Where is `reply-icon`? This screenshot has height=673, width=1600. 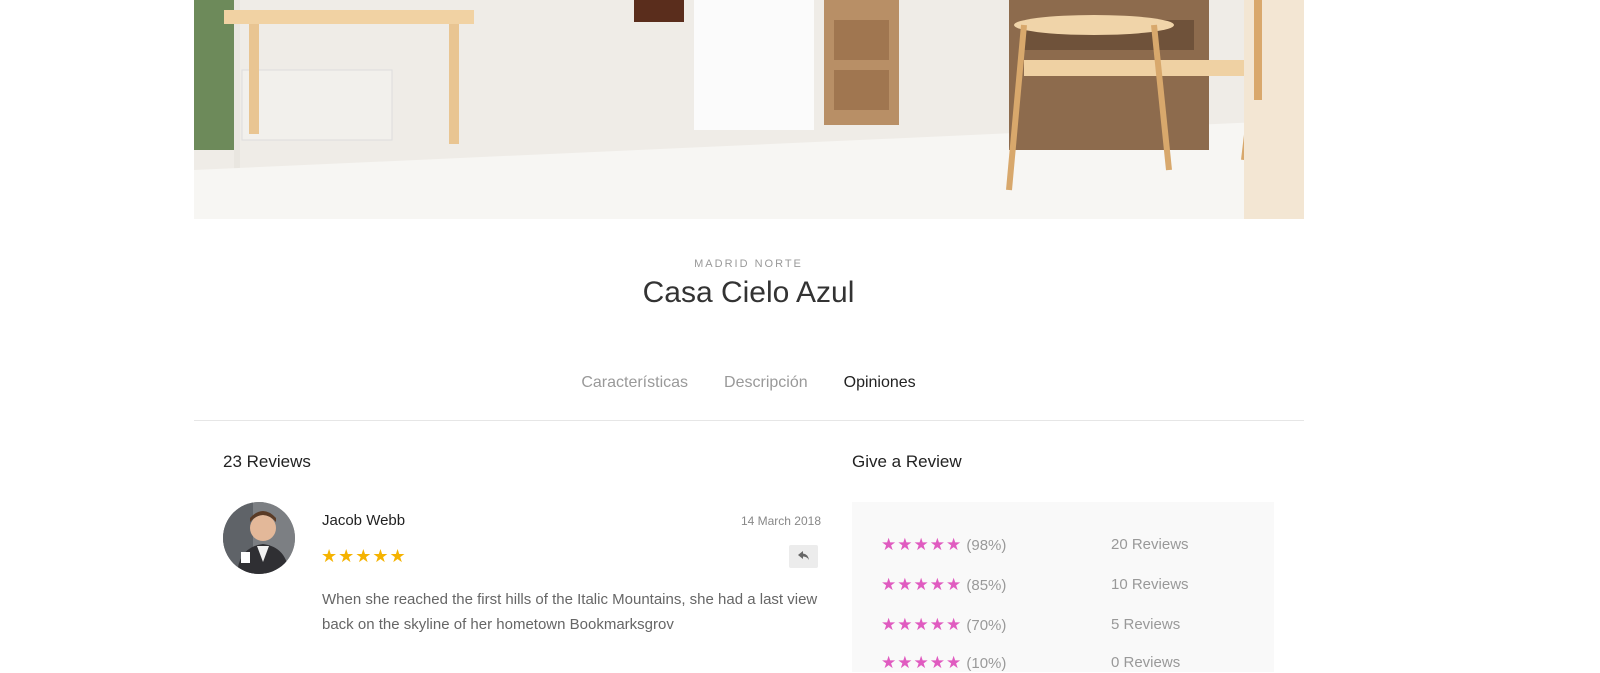
reply-icon is located at coordinates (803, 557).